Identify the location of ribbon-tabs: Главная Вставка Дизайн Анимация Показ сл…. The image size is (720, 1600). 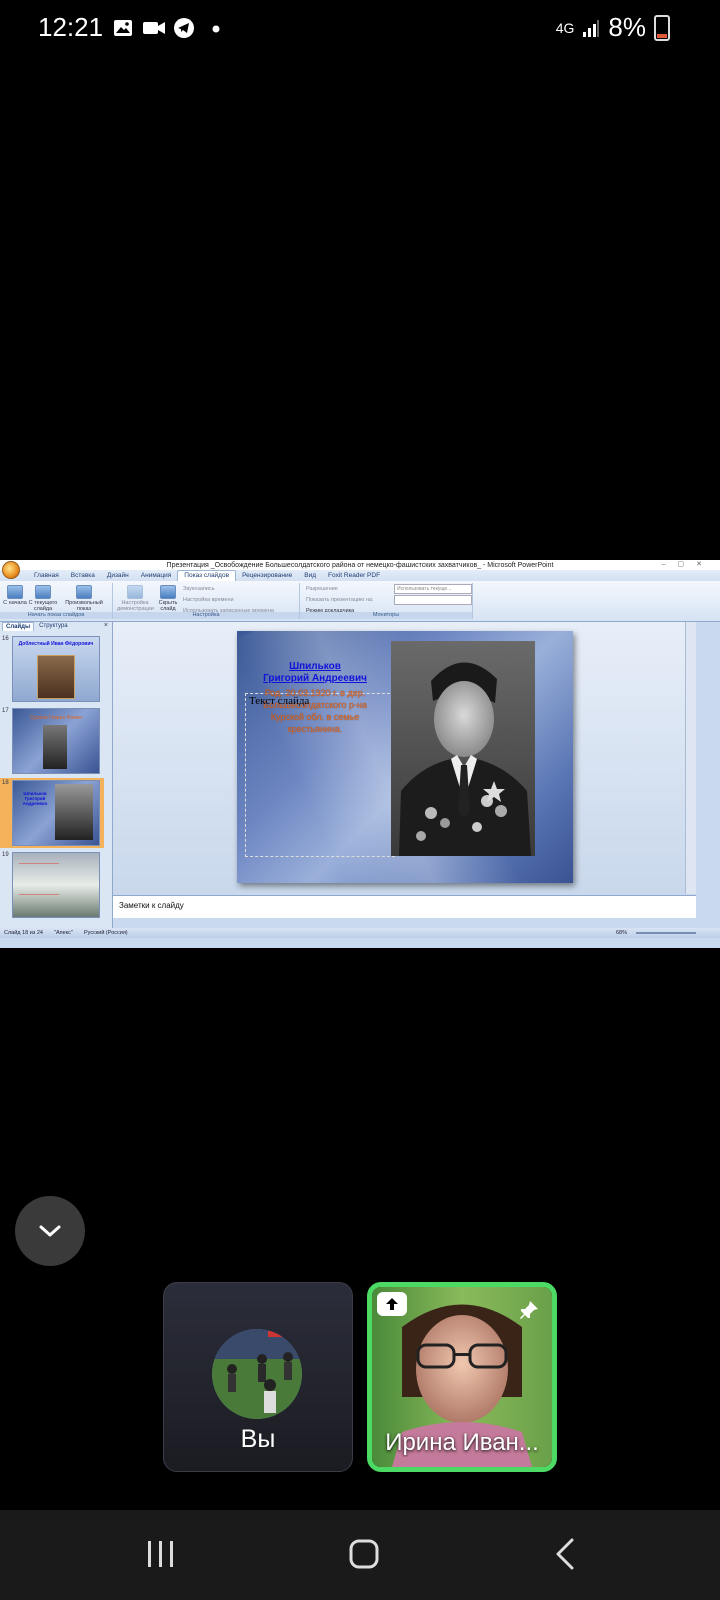
(360, 575).